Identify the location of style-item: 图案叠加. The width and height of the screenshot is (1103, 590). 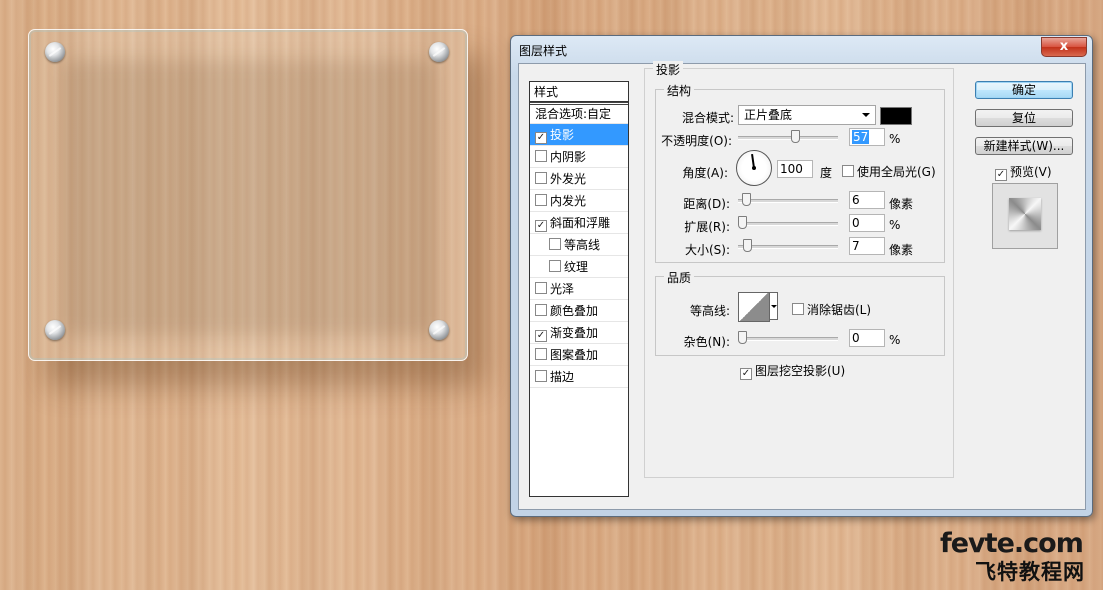
(579, 355).